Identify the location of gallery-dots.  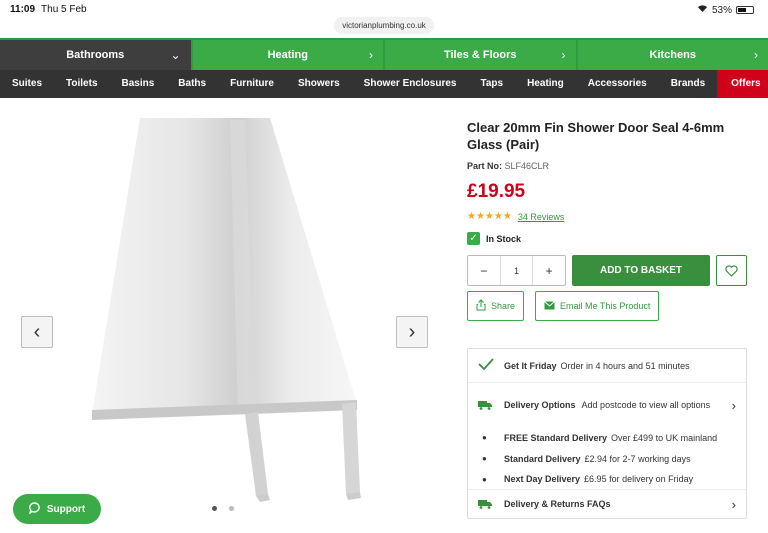
(223, 508).